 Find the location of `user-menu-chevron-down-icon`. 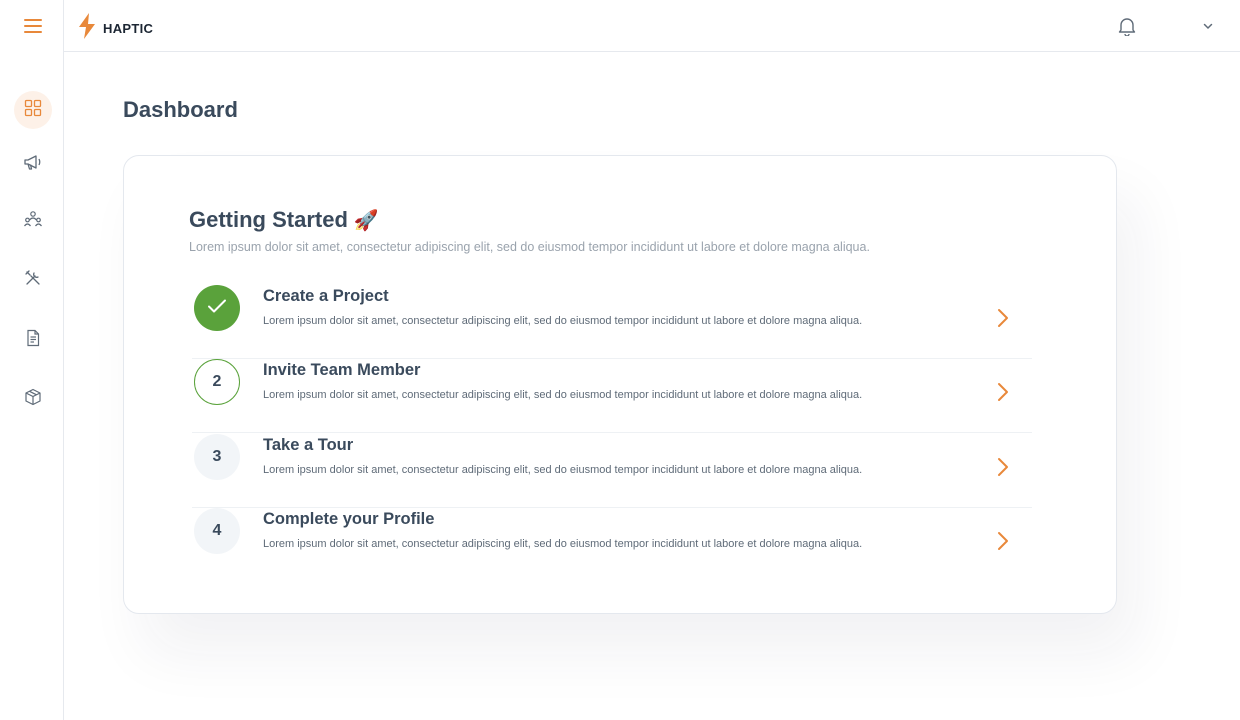

user-menu-chevron-down-icon is located at coordinates (1208, 26).